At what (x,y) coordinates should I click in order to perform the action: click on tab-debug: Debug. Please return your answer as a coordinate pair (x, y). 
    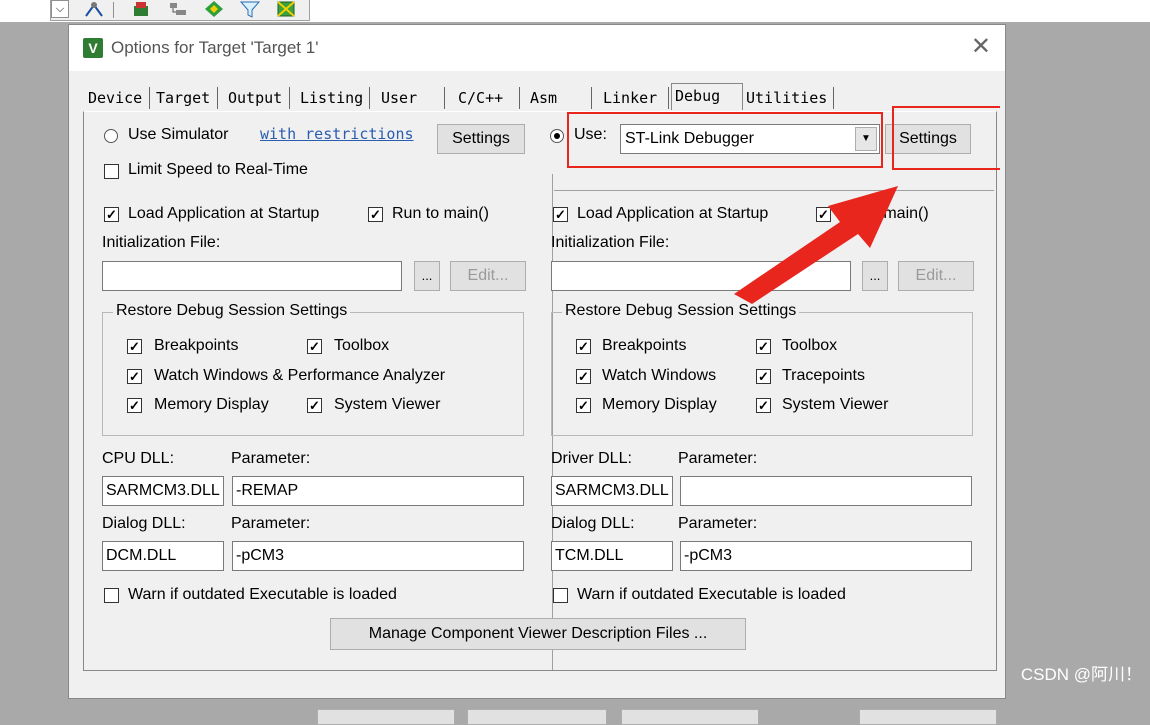
    Looking at the image, I should click on (707, 96).